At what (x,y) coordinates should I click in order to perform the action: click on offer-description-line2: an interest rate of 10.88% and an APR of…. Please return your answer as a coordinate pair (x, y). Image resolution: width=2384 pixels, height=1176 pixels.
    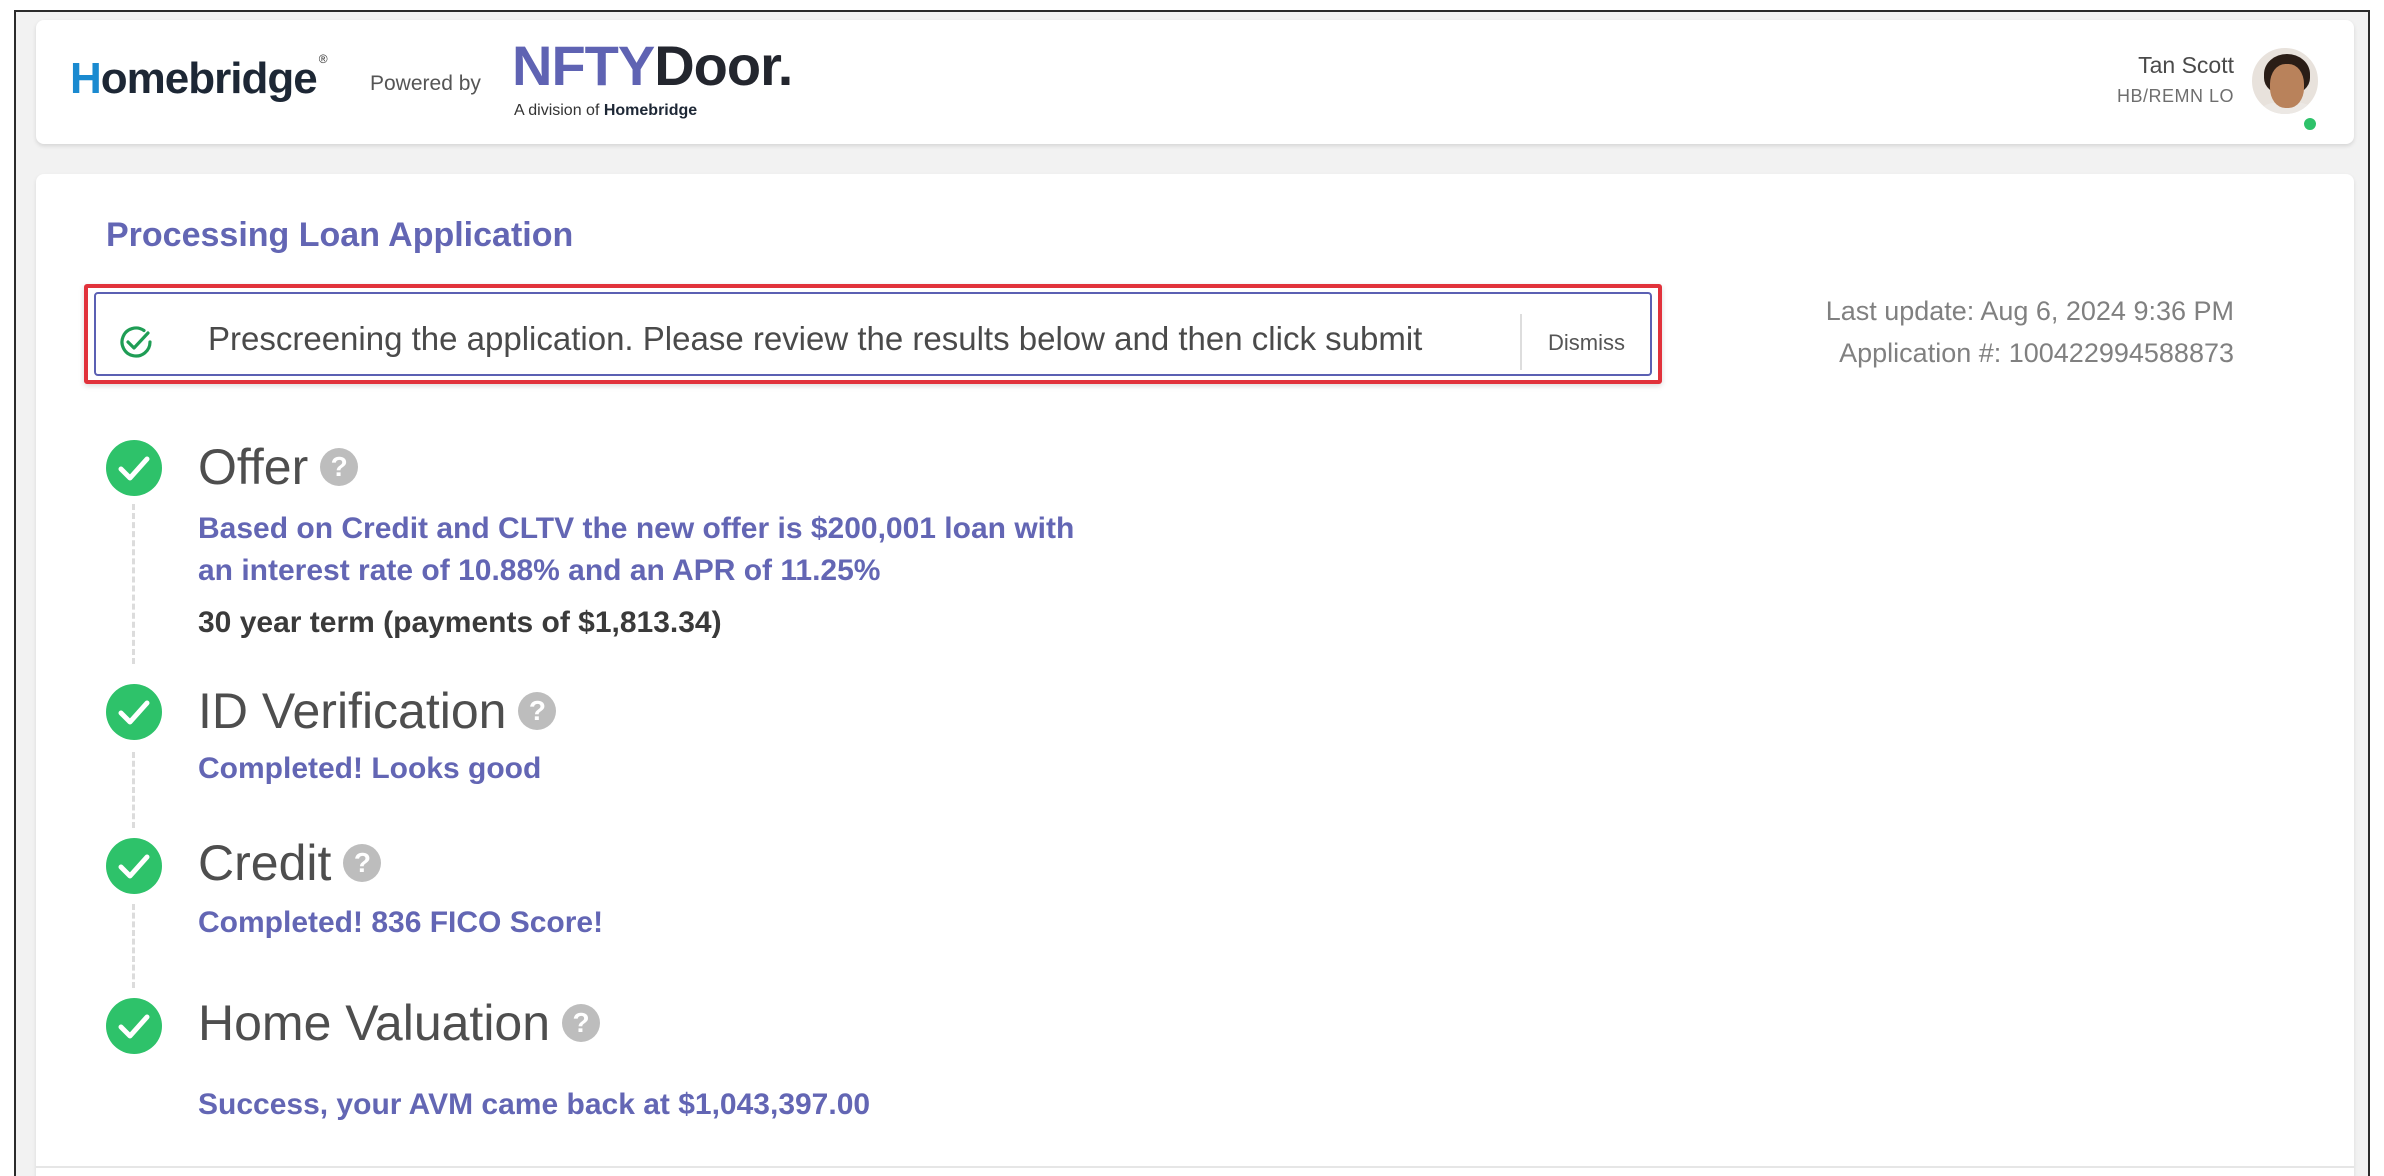
    Looking at the image, I should click on (539, 570).